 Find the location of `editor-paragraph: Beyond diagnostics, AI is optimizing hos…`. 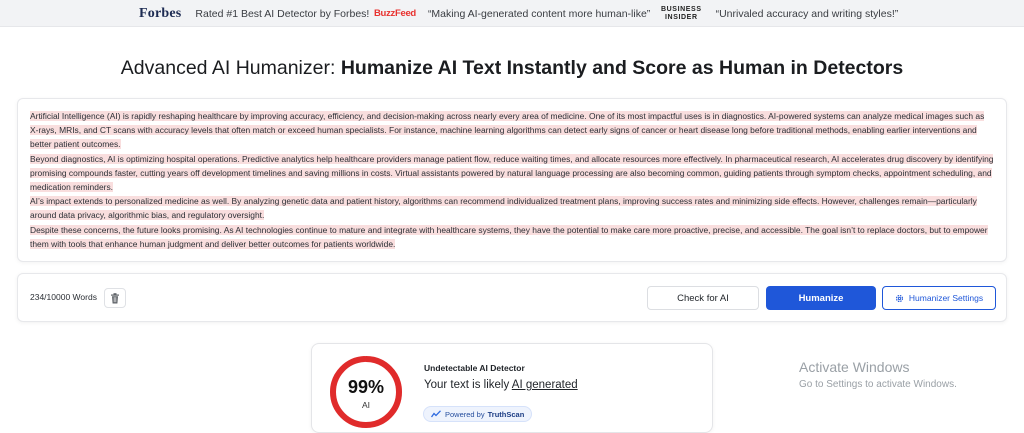

editor-paragraph: Beyond diagnostics, AI is optimizing hos… is located at coordinates (512, 173).